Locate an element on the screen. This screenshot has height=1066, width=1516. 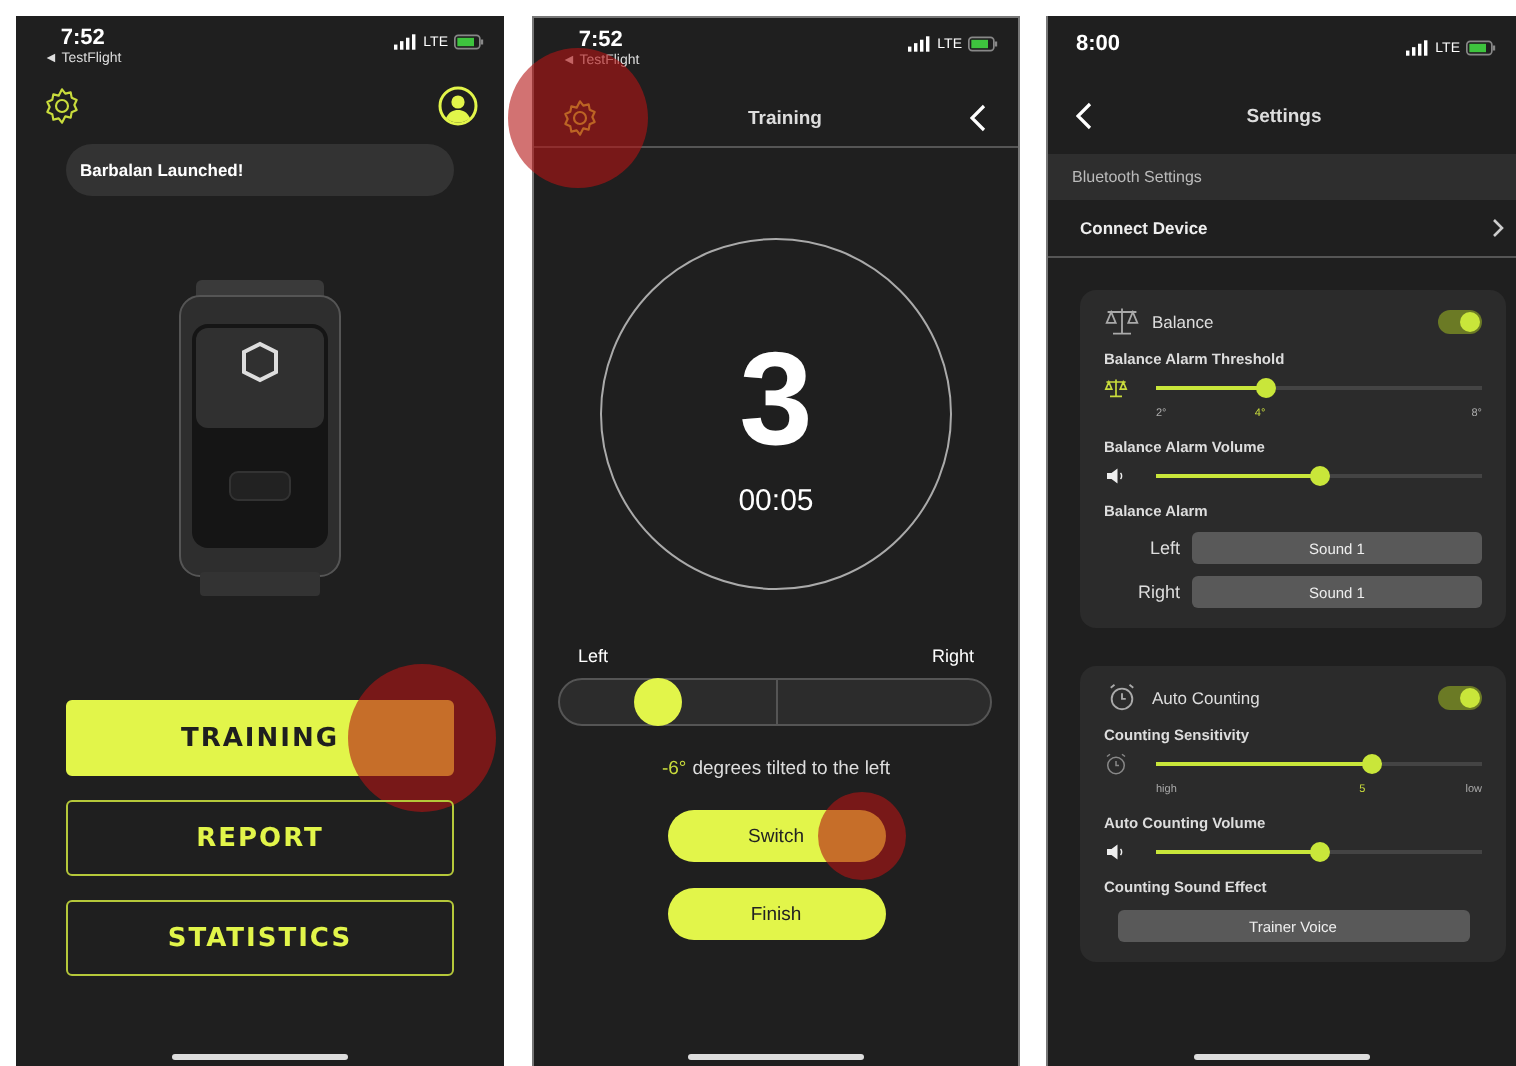
menu-button: STATISTICS is located at coordinates (260, 938).